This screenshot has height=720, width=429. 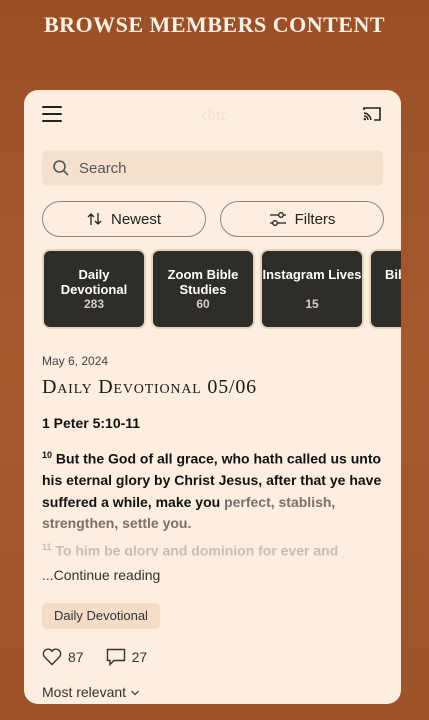 What do you see at coordinates (135, 693) in the screenshot?
I see `chevron-down-icon` at bounding box center [135, 693].